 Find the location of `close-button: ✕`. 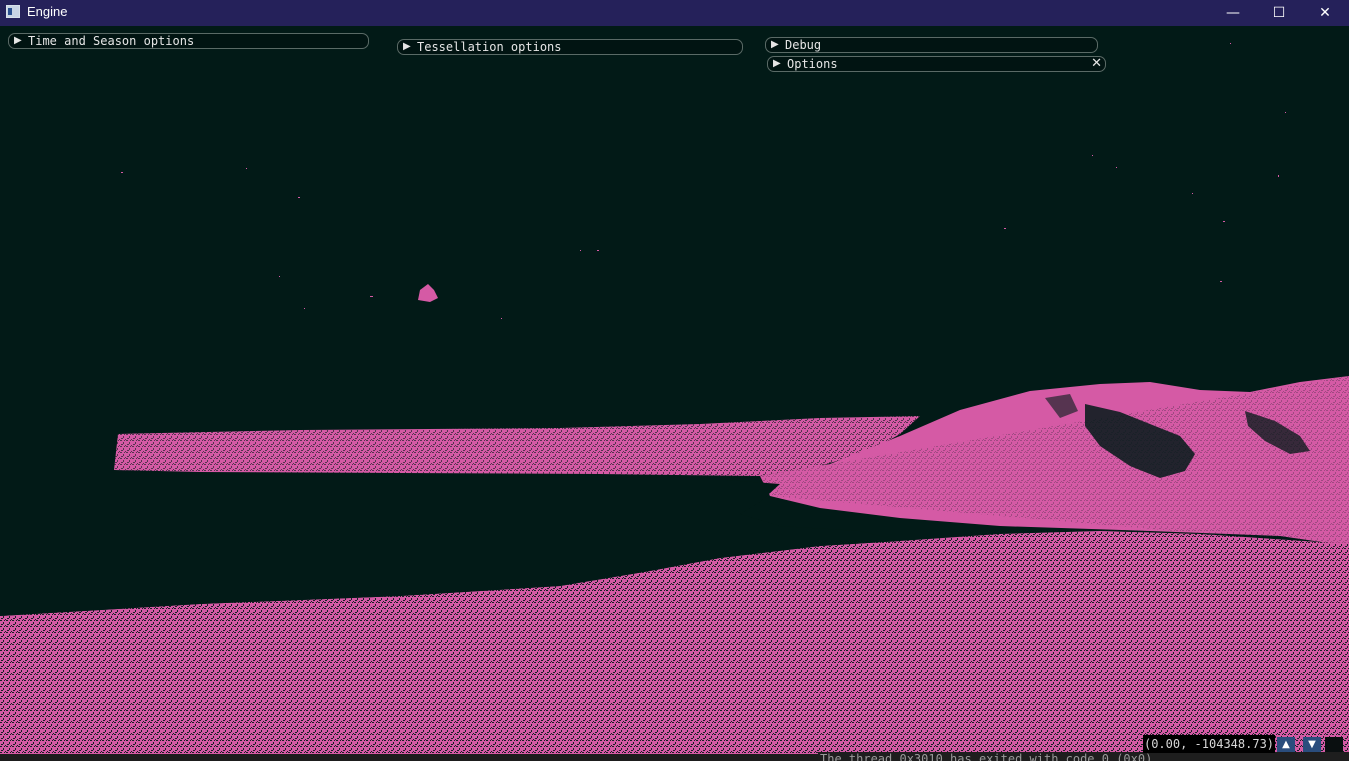

close-button: ✕ is located at coordinates (1325, 13).